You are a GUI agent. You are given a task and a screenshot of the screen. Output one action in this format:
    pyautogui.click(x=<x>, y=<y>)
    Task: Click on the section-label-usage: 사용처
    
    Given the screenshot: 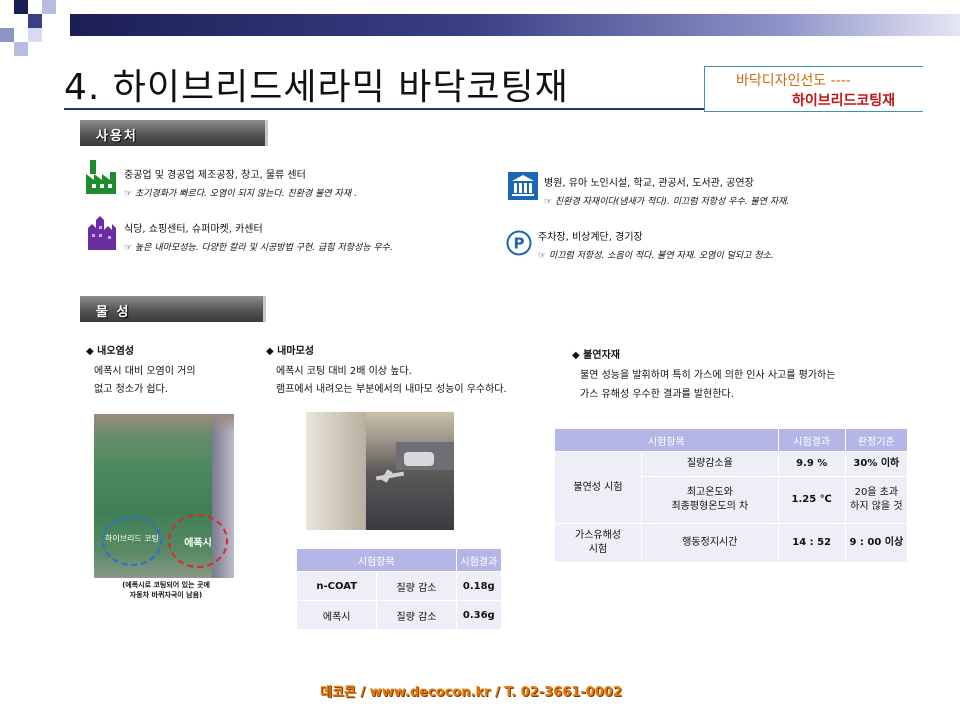 What is the action you would take?
    pyautogui.click(x=117, y=136)
    